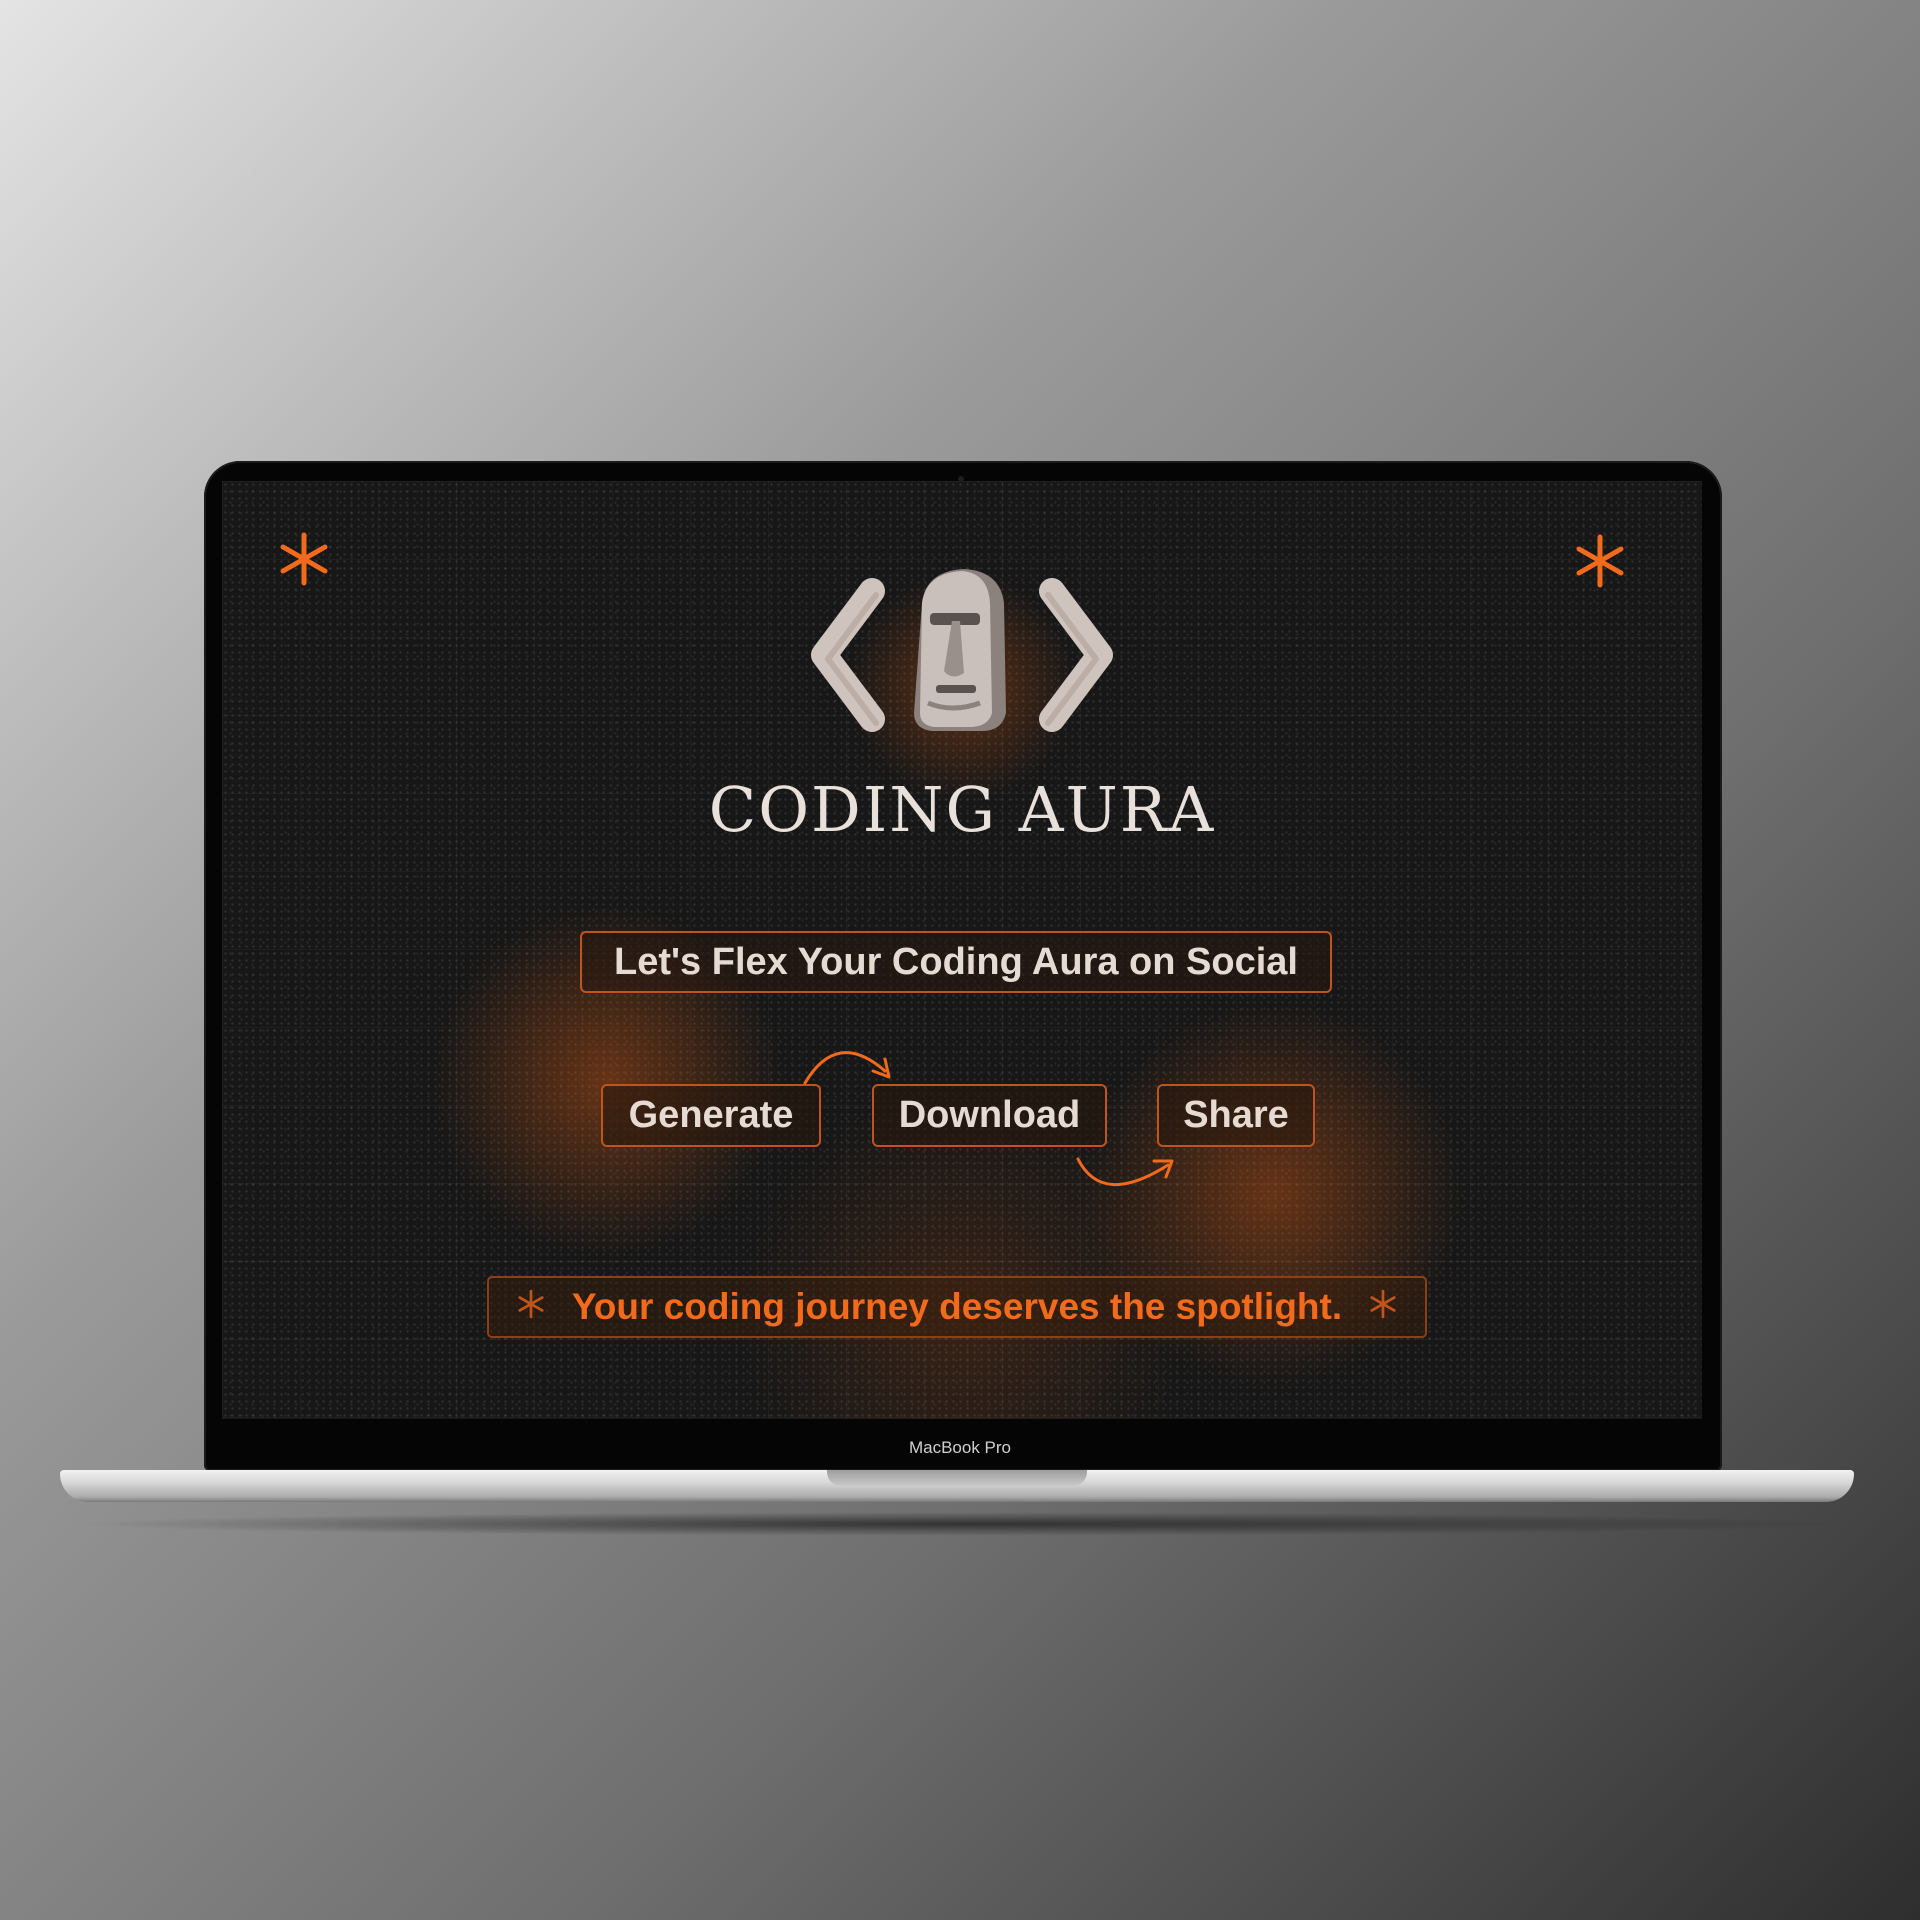 This screenshot has height=1920, width=1920. Describe the element at coordinates (962, 809) in the screenshot. I see `app-title: CODING AURA` at that location.